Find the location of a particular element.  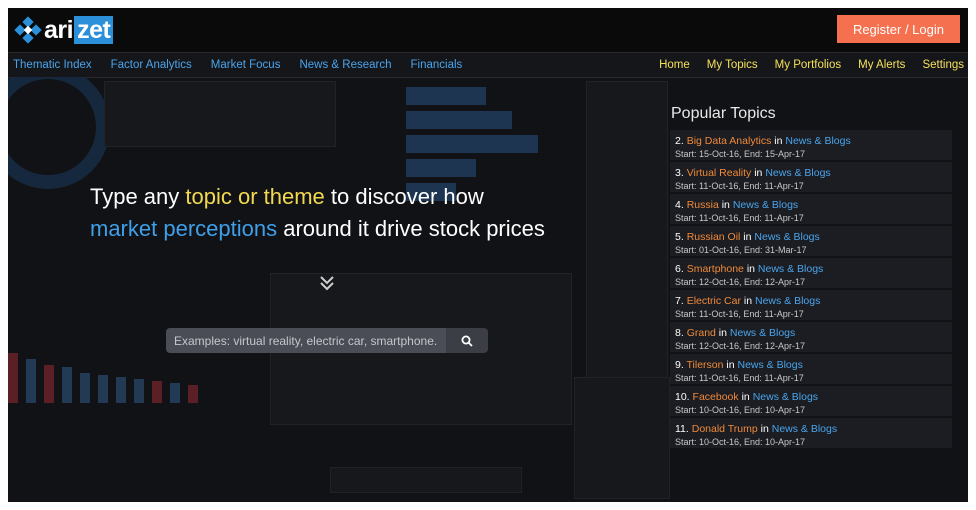

nav-home: Home is located at coordinates (674, 65).